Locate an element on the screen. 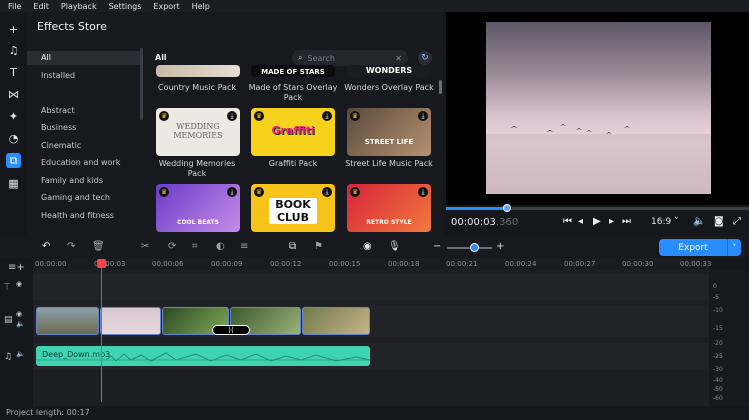 The image size is (749, 420). text-icon: T is located at coordinates (13, 72).